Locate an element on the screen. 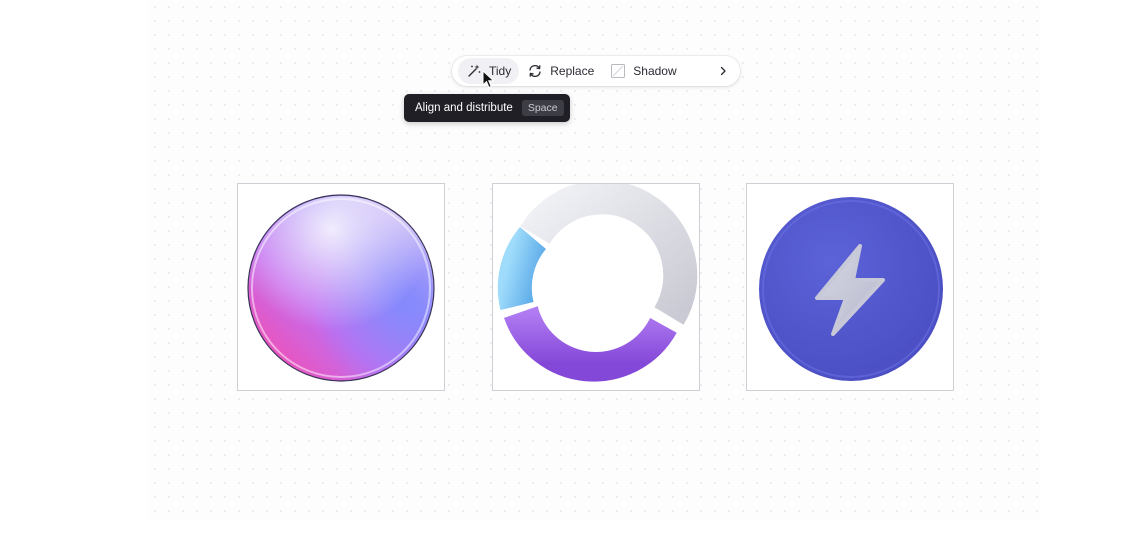  replace-button: Replace is located at coordinates (560, 71).